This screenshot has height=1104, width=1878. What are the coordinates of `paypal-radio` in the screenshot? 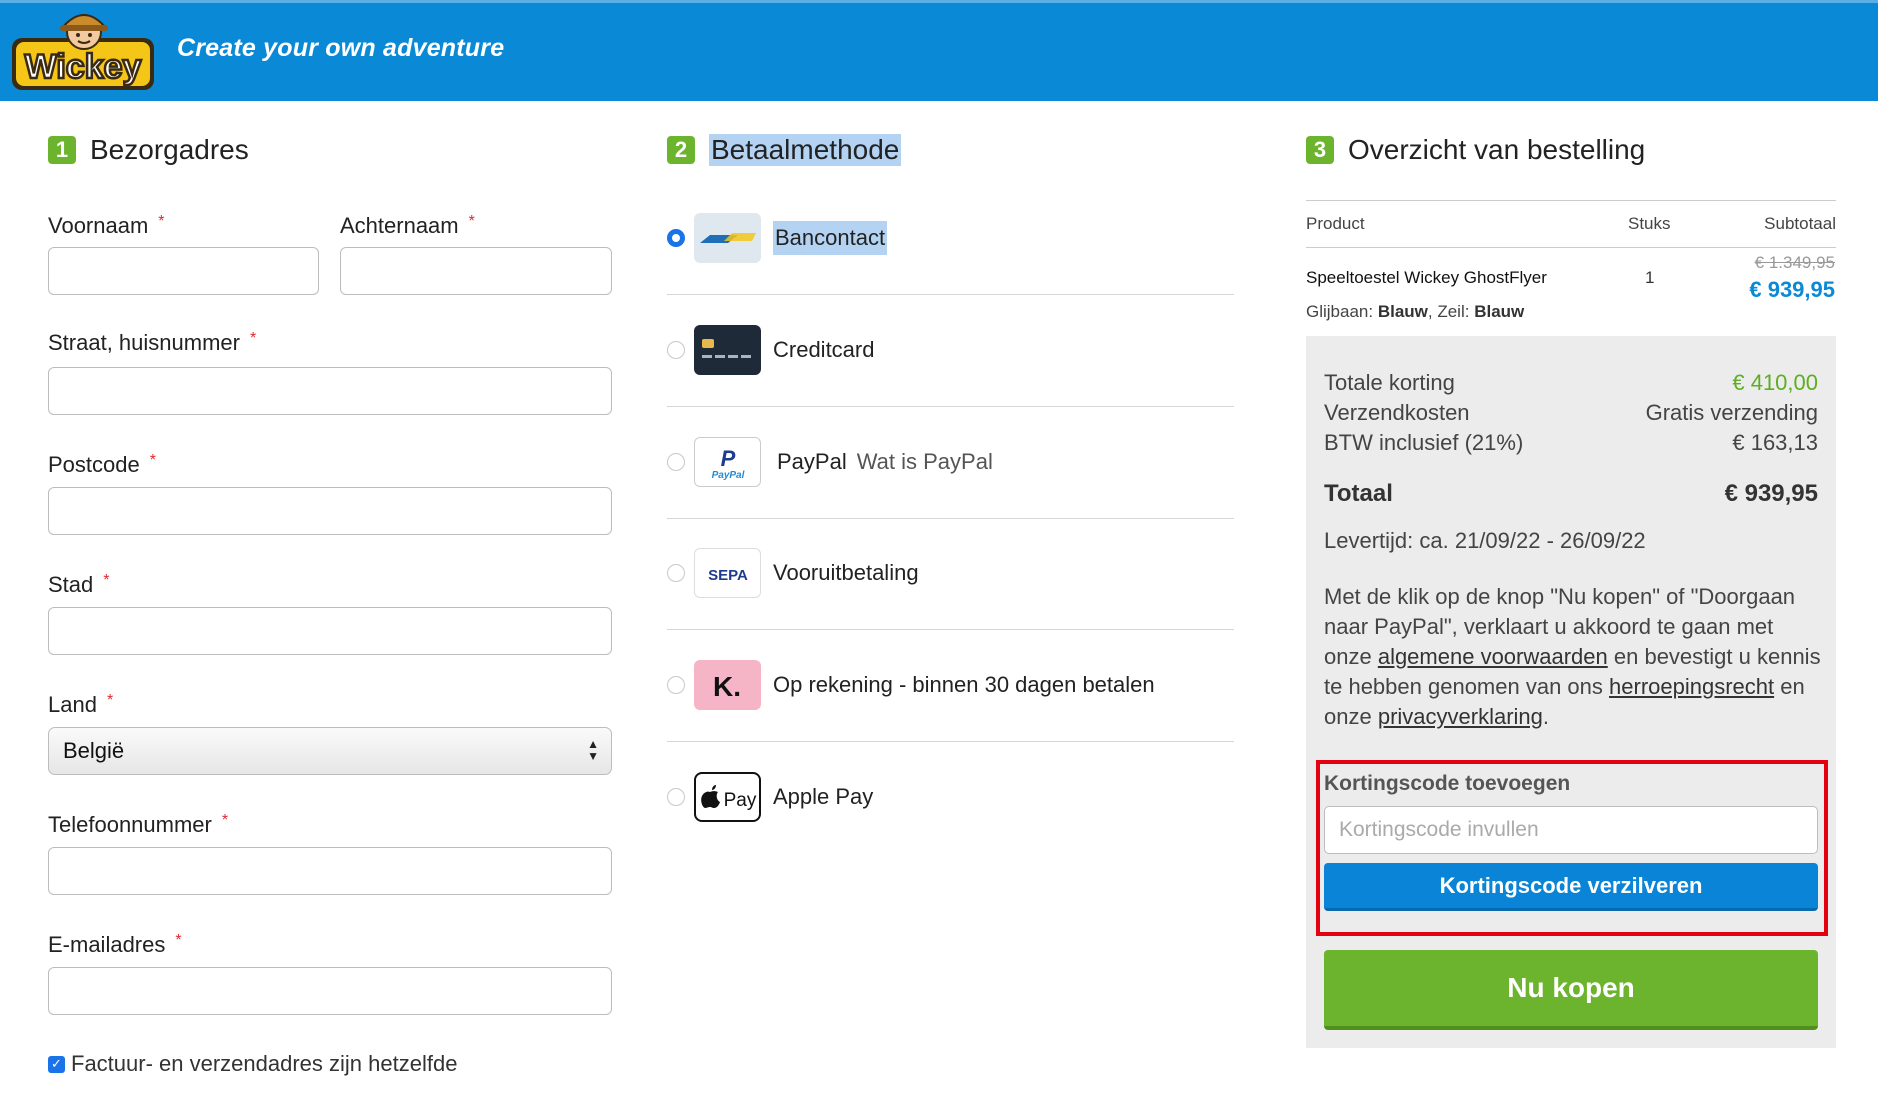 It's located at (676, 462).